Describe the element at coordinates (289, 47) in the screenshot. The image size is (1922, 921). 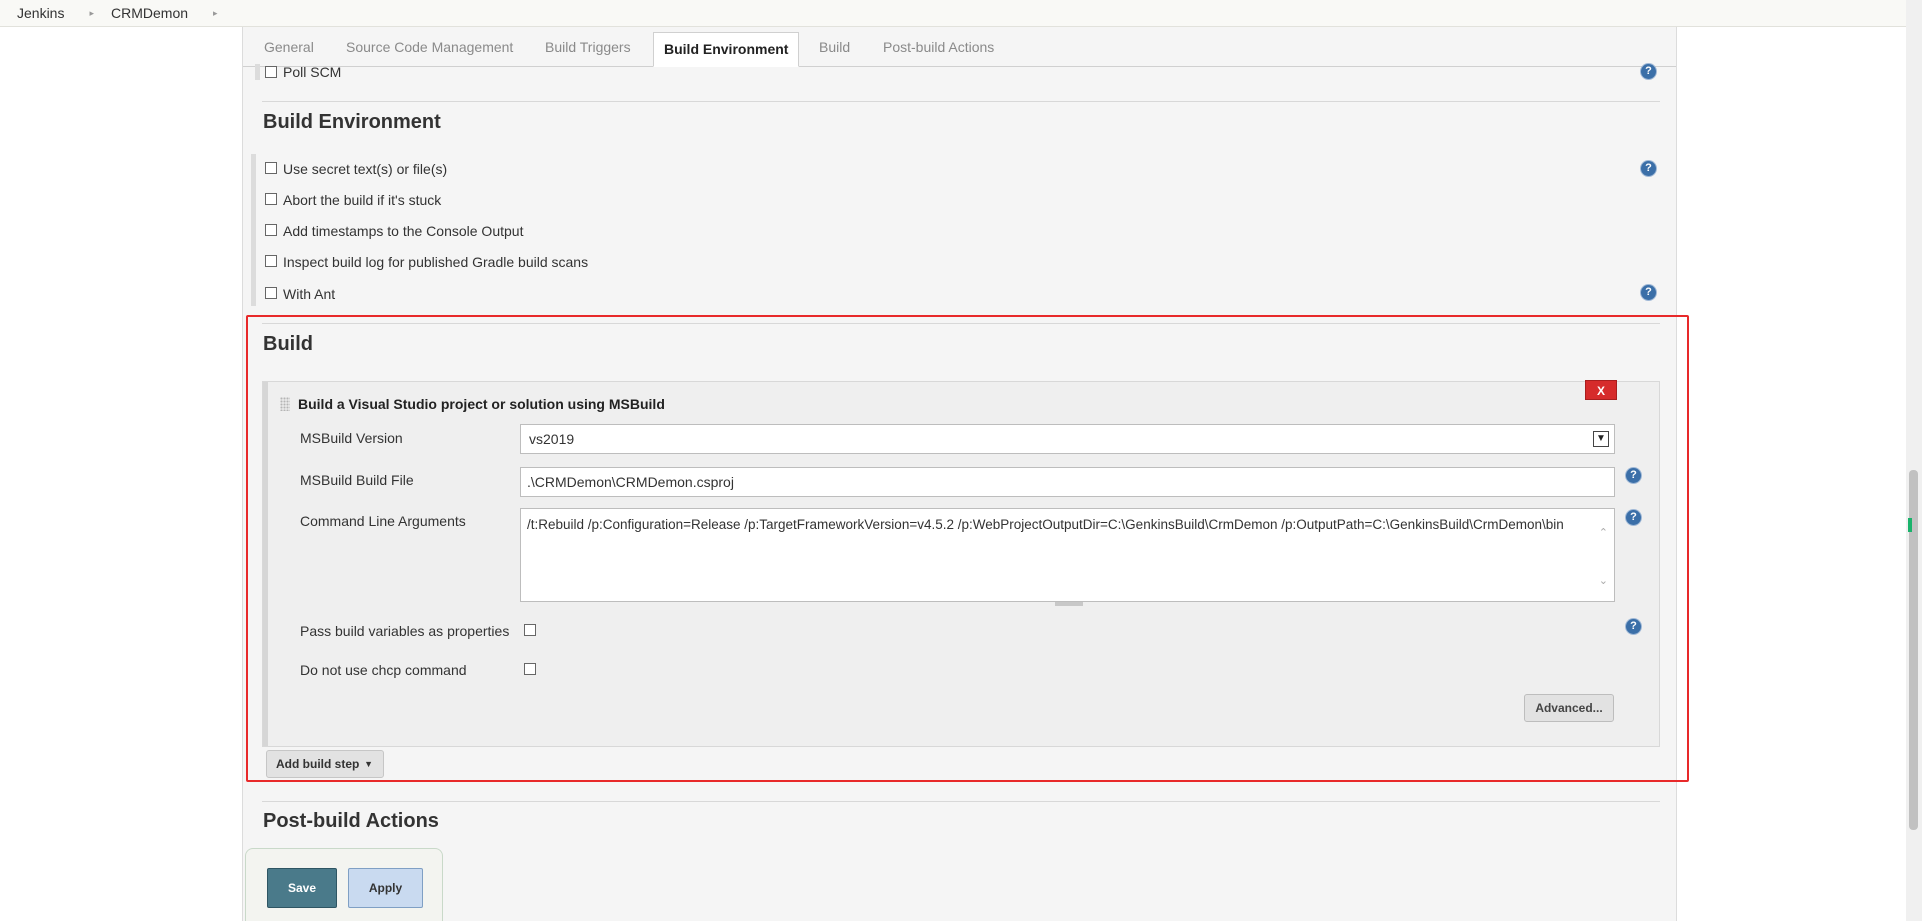
I see `tab-general: General` at that location.